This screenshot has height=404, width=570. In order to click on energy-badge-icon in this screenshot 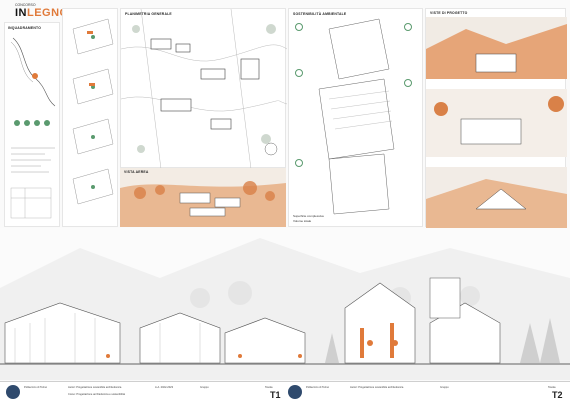, I will do `click(299, 27)`.